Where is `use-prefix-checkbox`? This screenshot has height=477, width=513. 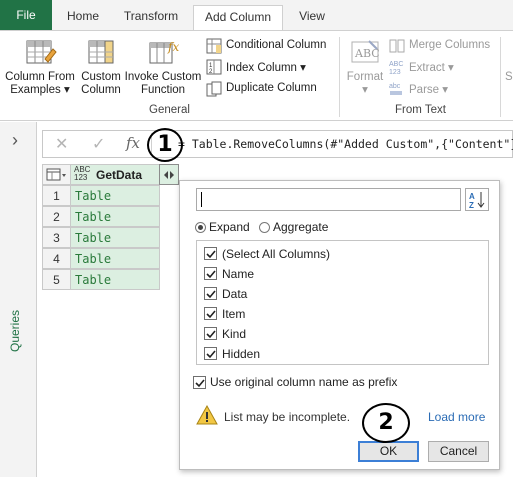 use-prefix-checkbox is located at coordinates (199, 382).